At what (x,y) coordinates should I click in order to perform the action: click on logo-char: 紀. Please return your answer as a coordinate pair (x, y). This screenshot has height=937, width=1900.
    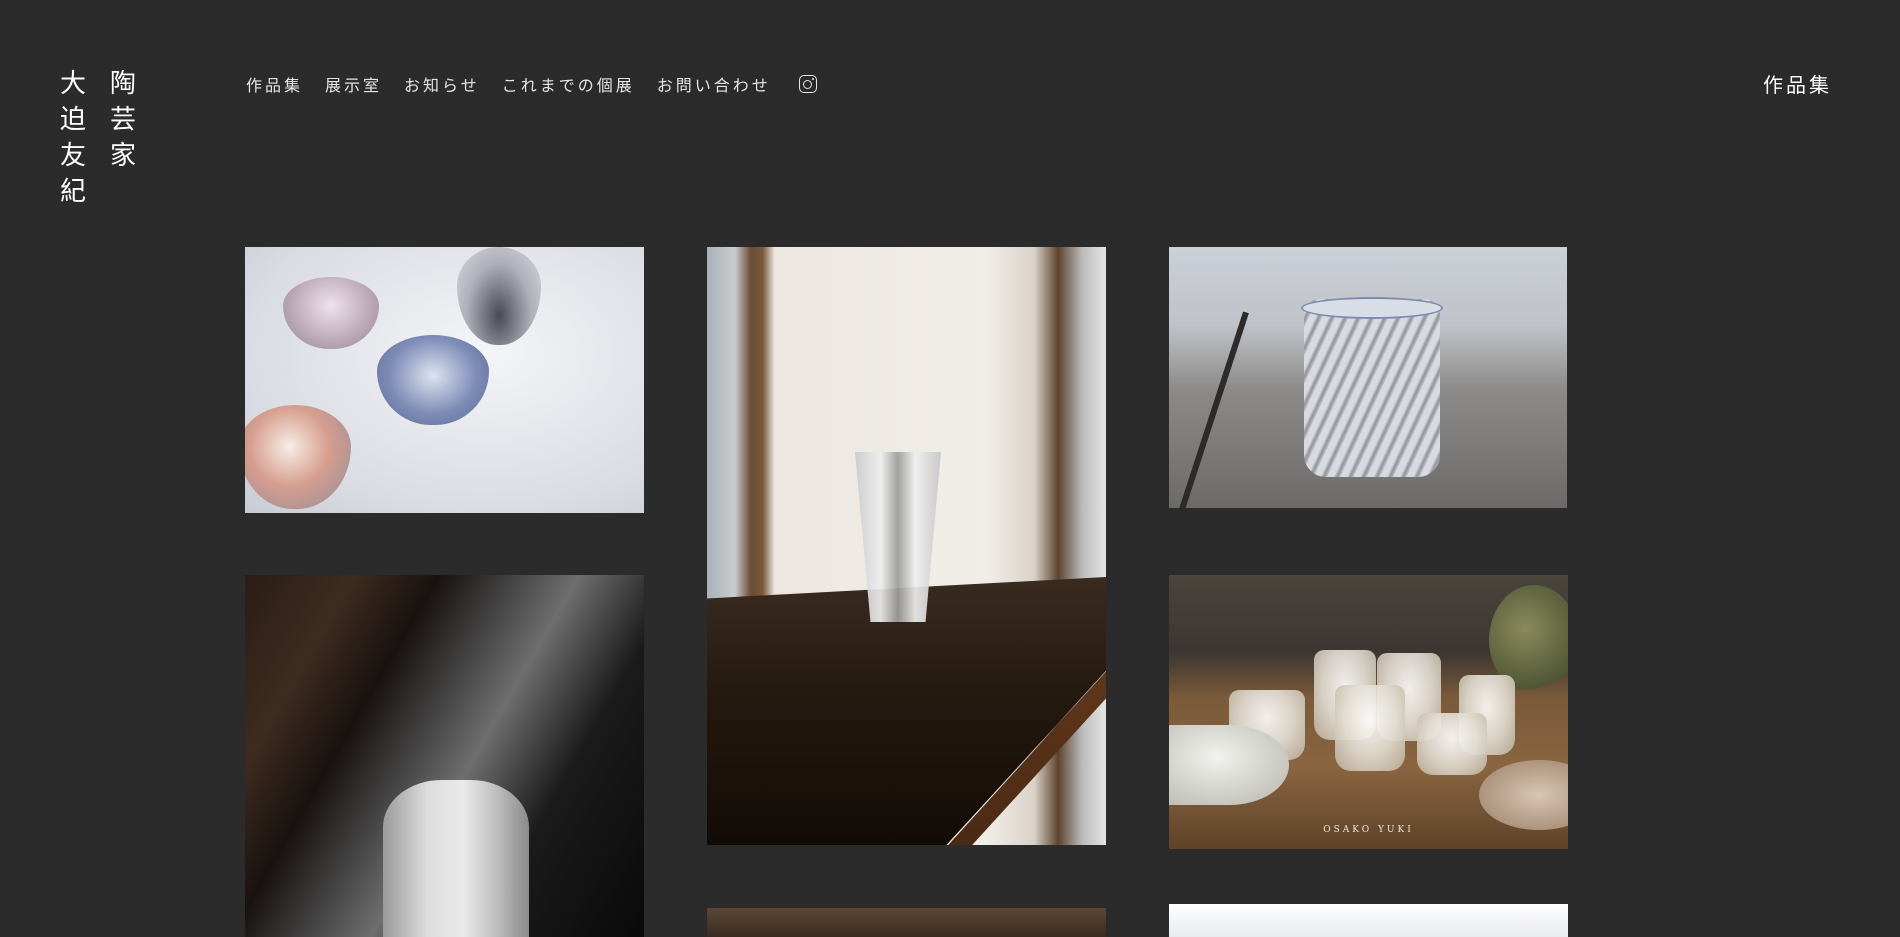
    Looking at the image, I should click on (72, 192).